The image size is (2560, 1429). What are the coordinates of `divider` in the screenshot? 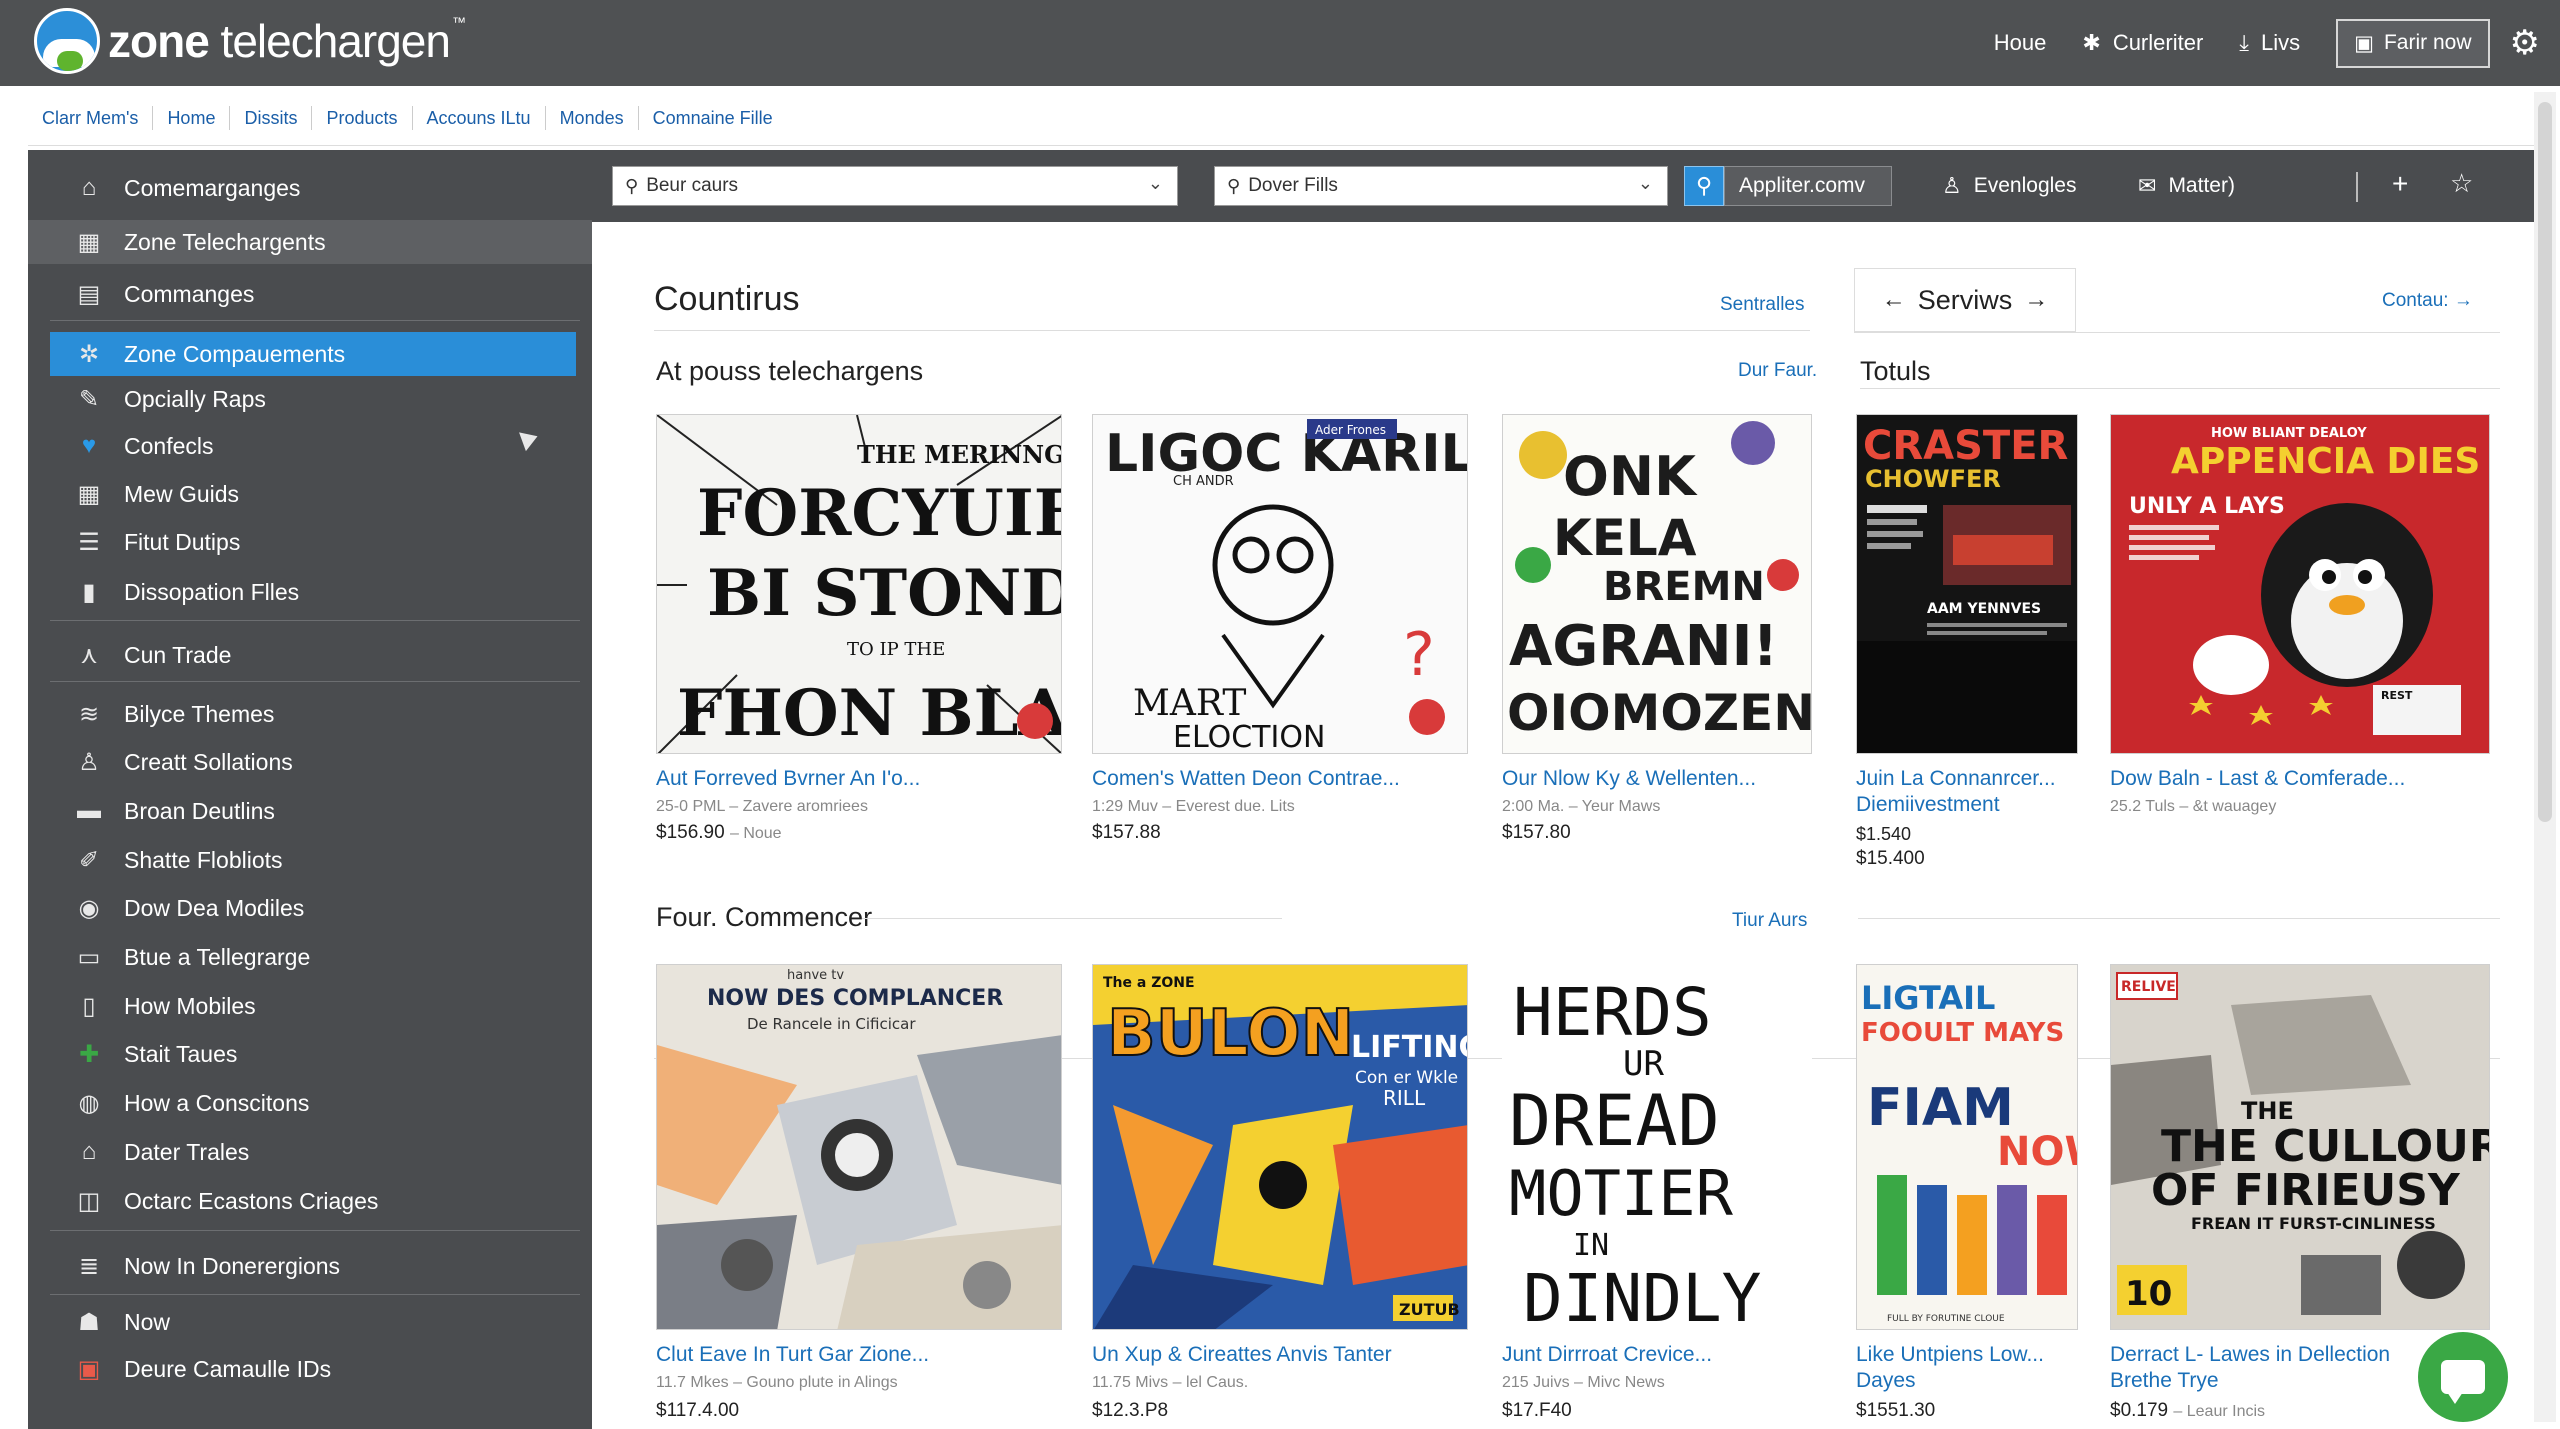 It's located at (2179, 918).